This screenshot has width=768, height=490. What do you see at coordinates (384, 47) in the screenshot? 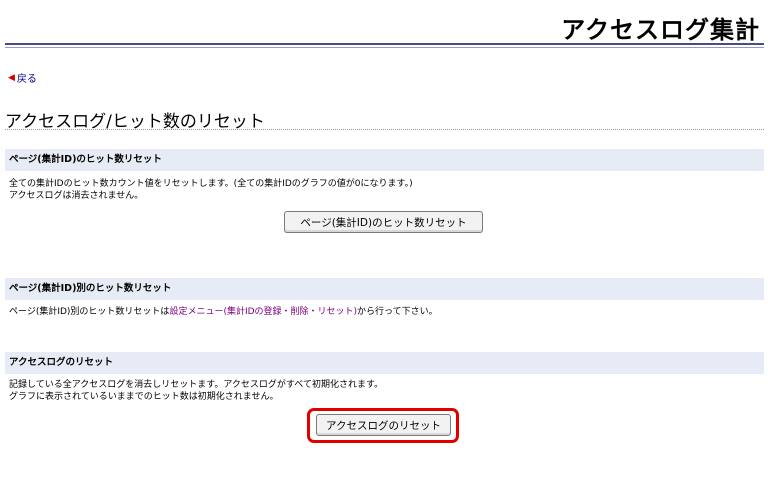
I see `header-rule-thin` at bounding box center [384, 47].